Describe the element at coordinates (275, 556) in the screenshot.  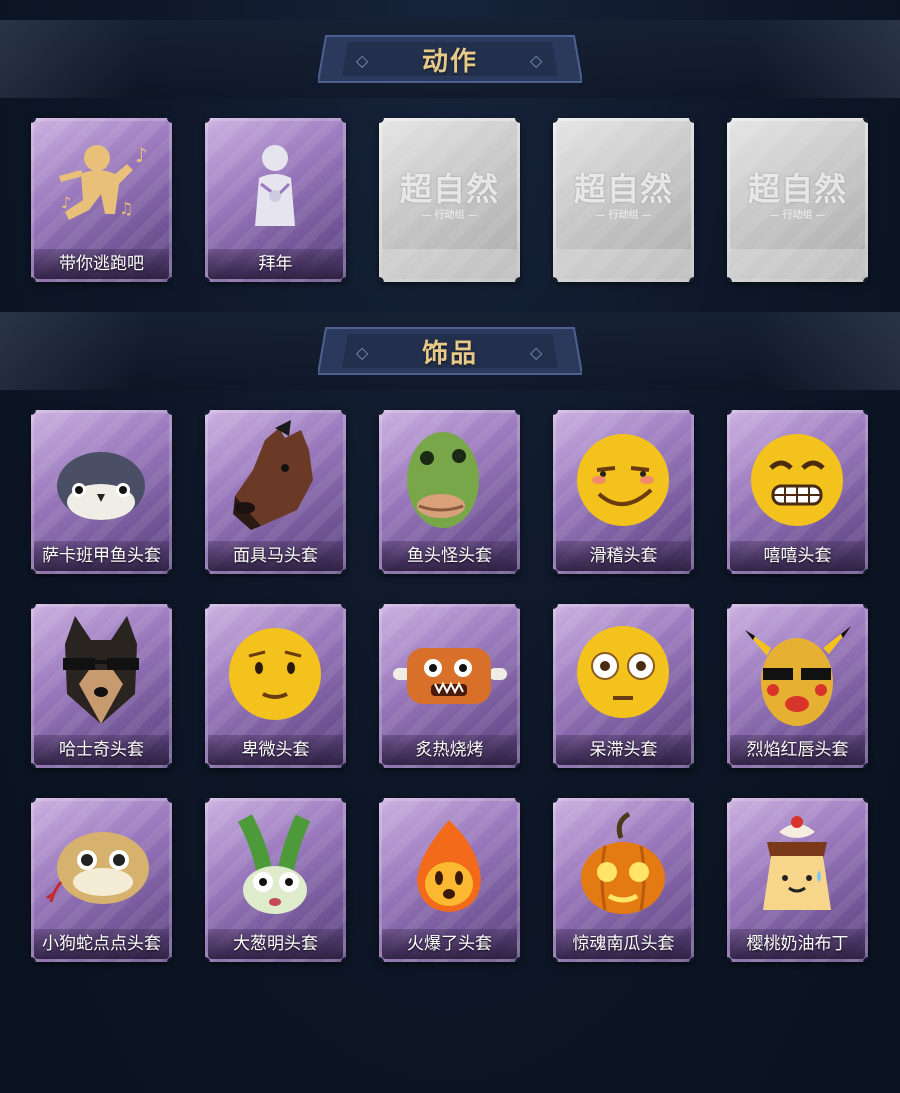
I see `card-label: 面具马头套` at that location.